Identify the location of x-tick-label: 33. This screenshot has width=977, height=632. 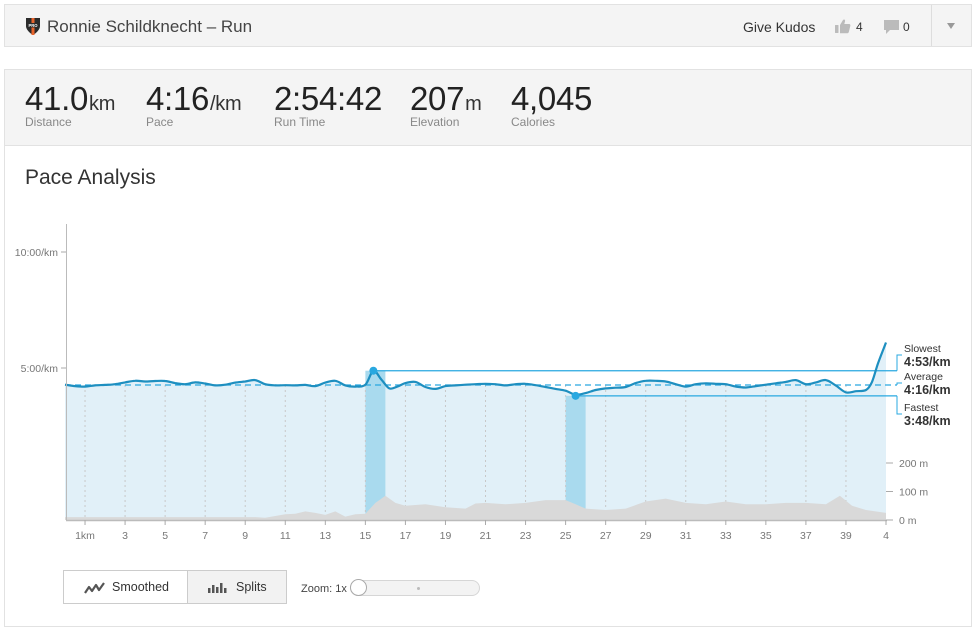
(726, 536).